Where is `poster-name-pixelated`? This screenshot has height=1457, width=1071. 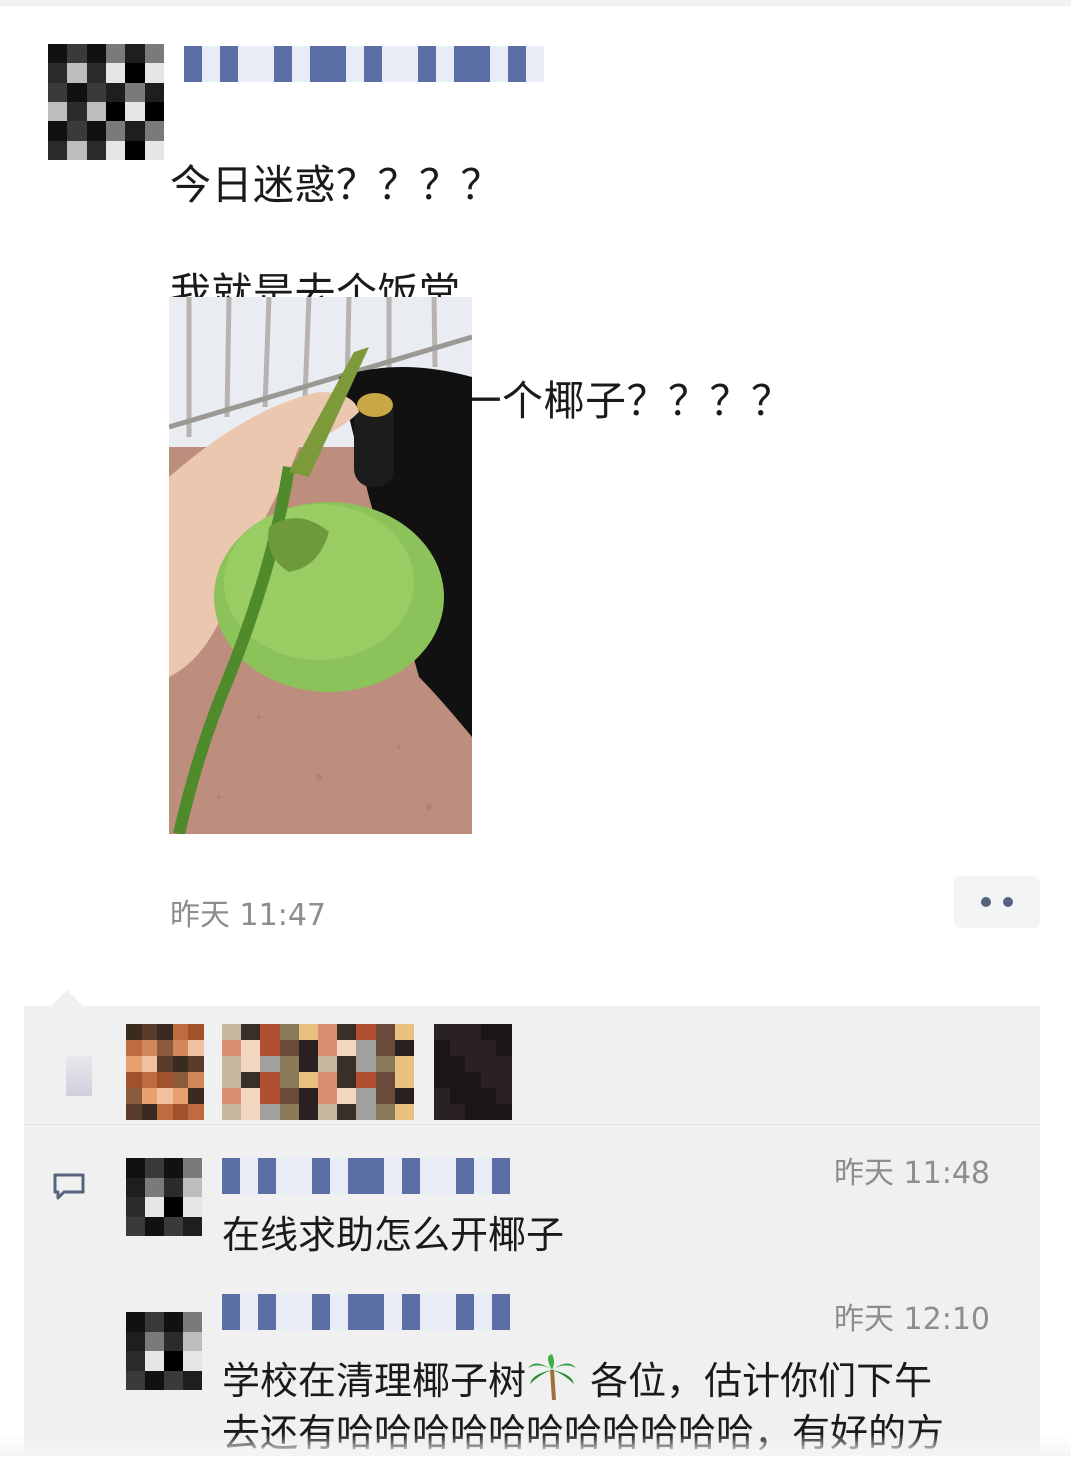 poster-name-pixelated is located at coordinates (364, 64).